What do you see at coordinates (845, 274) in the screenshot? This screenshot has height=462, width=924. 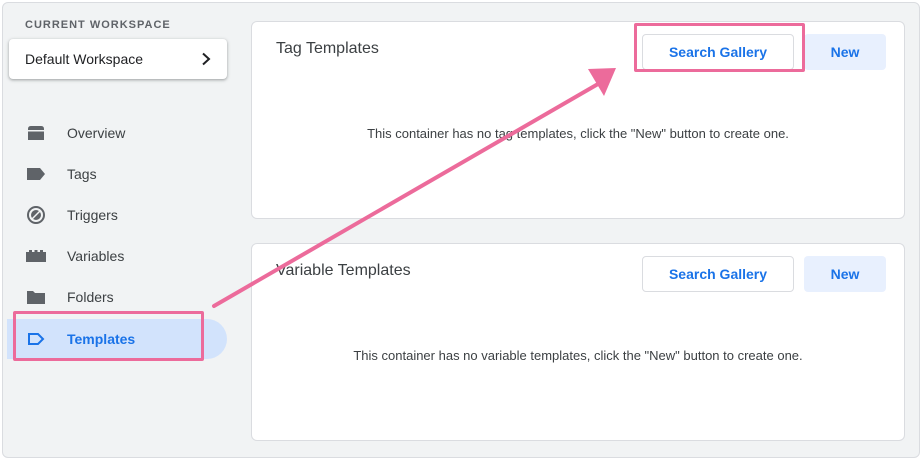 I see `variable-new-button: New` at bounding box center [845, 274].